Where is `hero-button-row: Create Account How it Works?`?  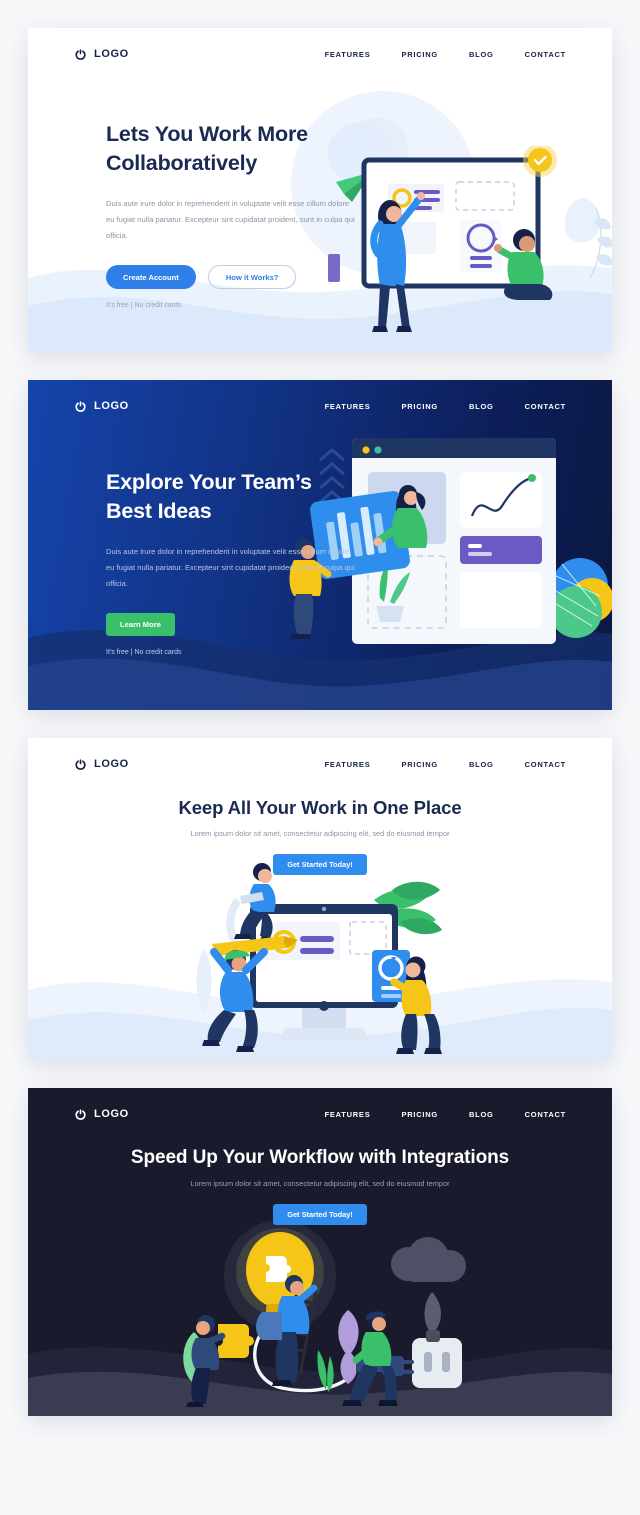
hero-button-row: Create Account How it Works? is located at coordinates (232, 277).